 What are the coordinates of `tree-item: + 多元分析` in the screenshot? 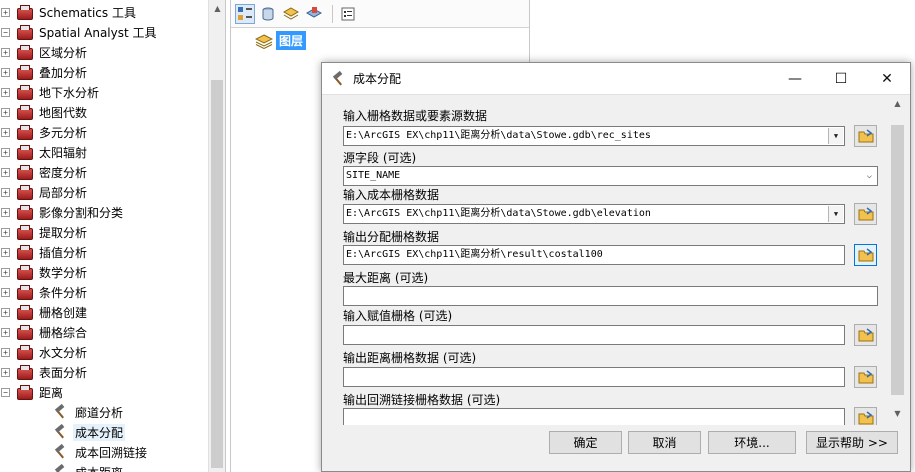 It's located at (45, 132).